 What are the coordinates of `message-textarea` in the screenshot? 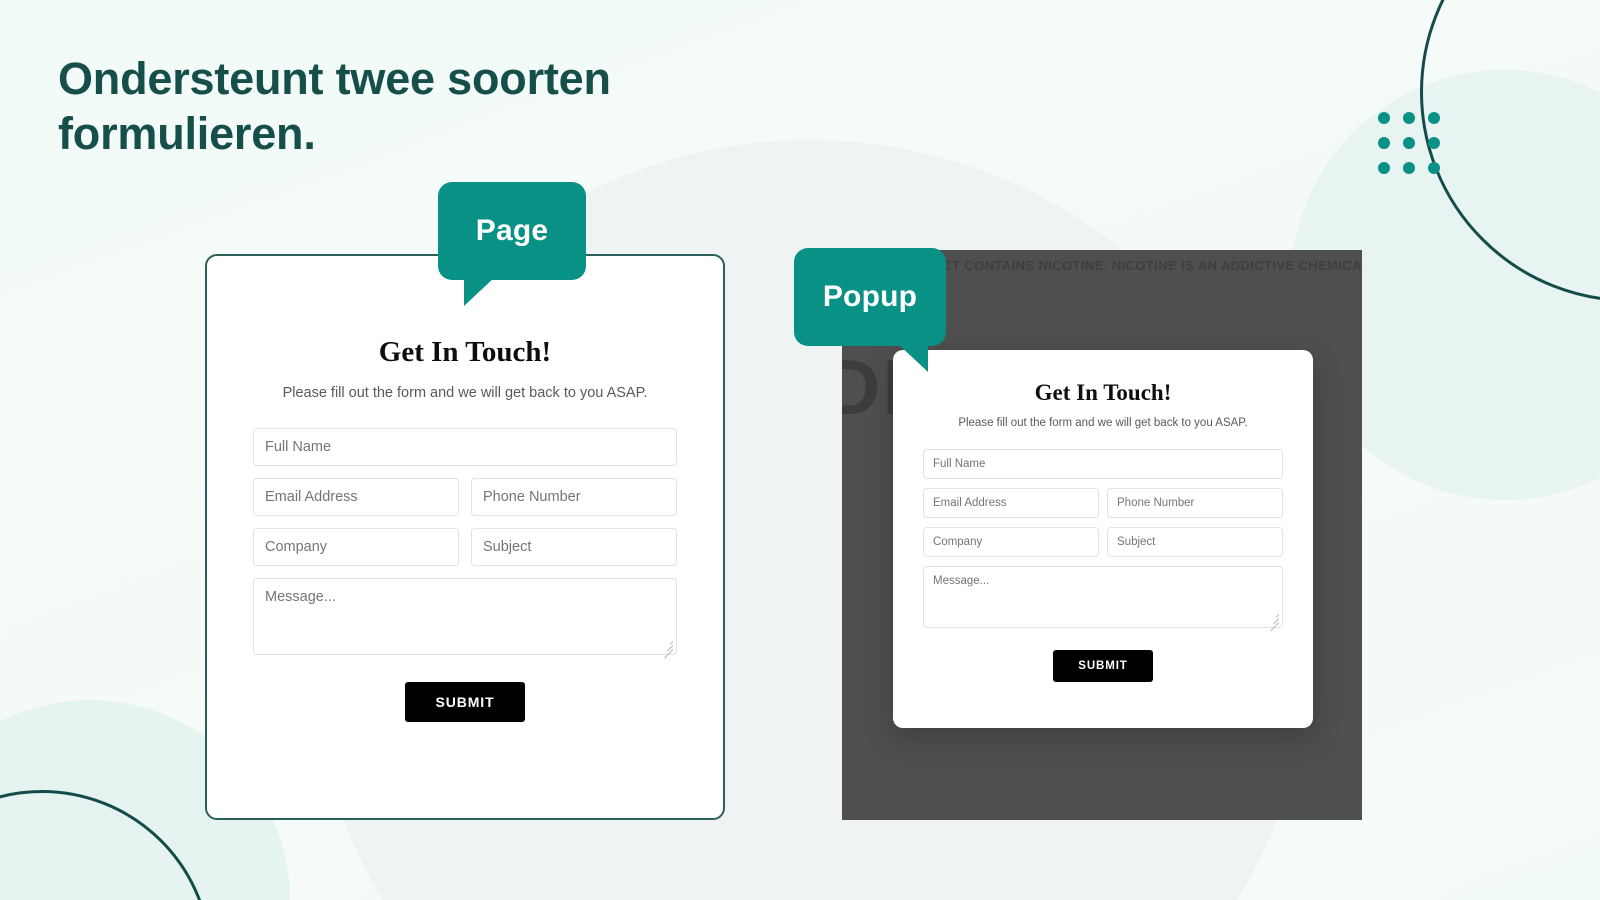 It's located at (465, 616).